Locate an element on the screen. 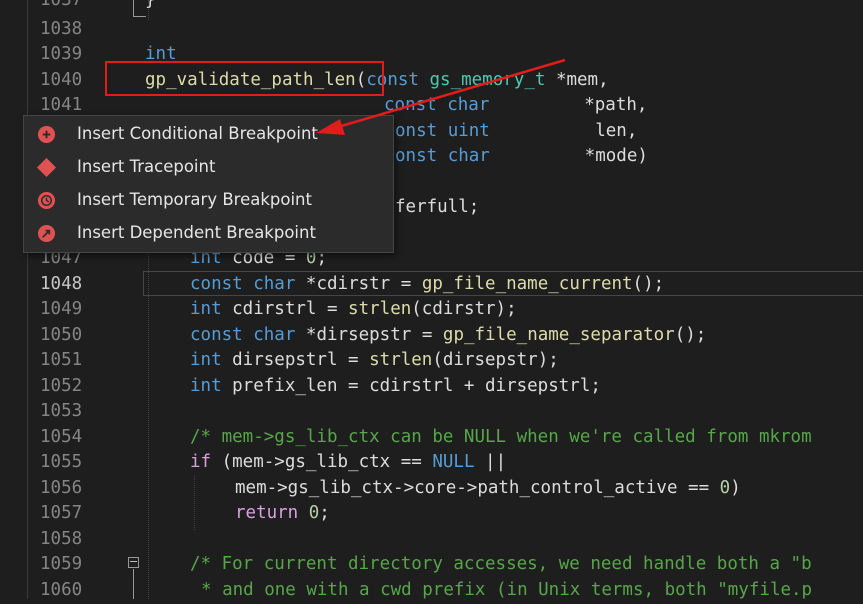 The image size is (863, 604). line-number: 1039 is located at coordinates (61, 54).